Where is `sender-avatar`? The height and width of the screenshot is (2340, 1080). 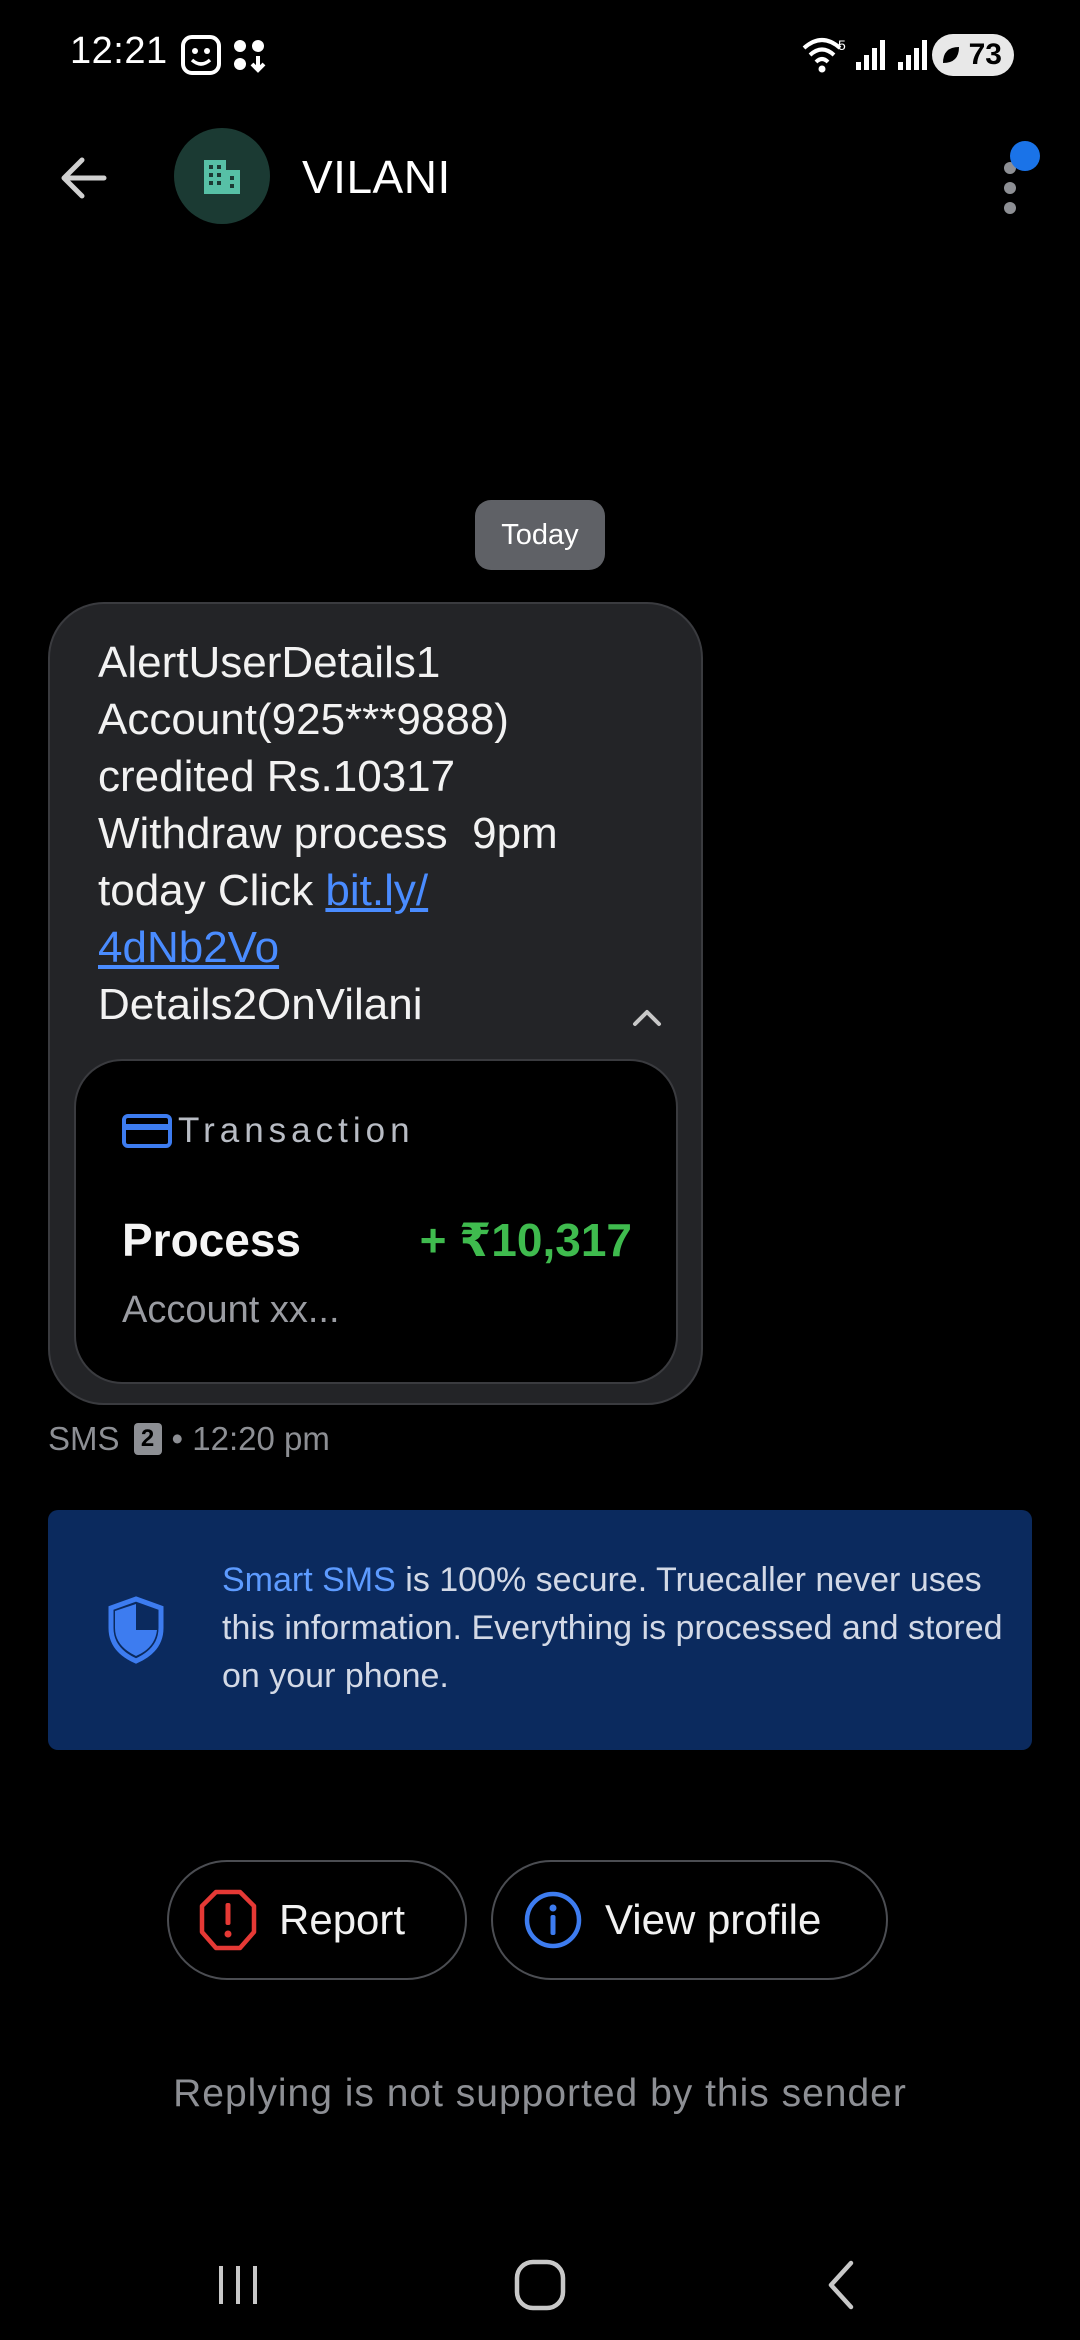
sender-avatar is located at coordinates (222, 176).